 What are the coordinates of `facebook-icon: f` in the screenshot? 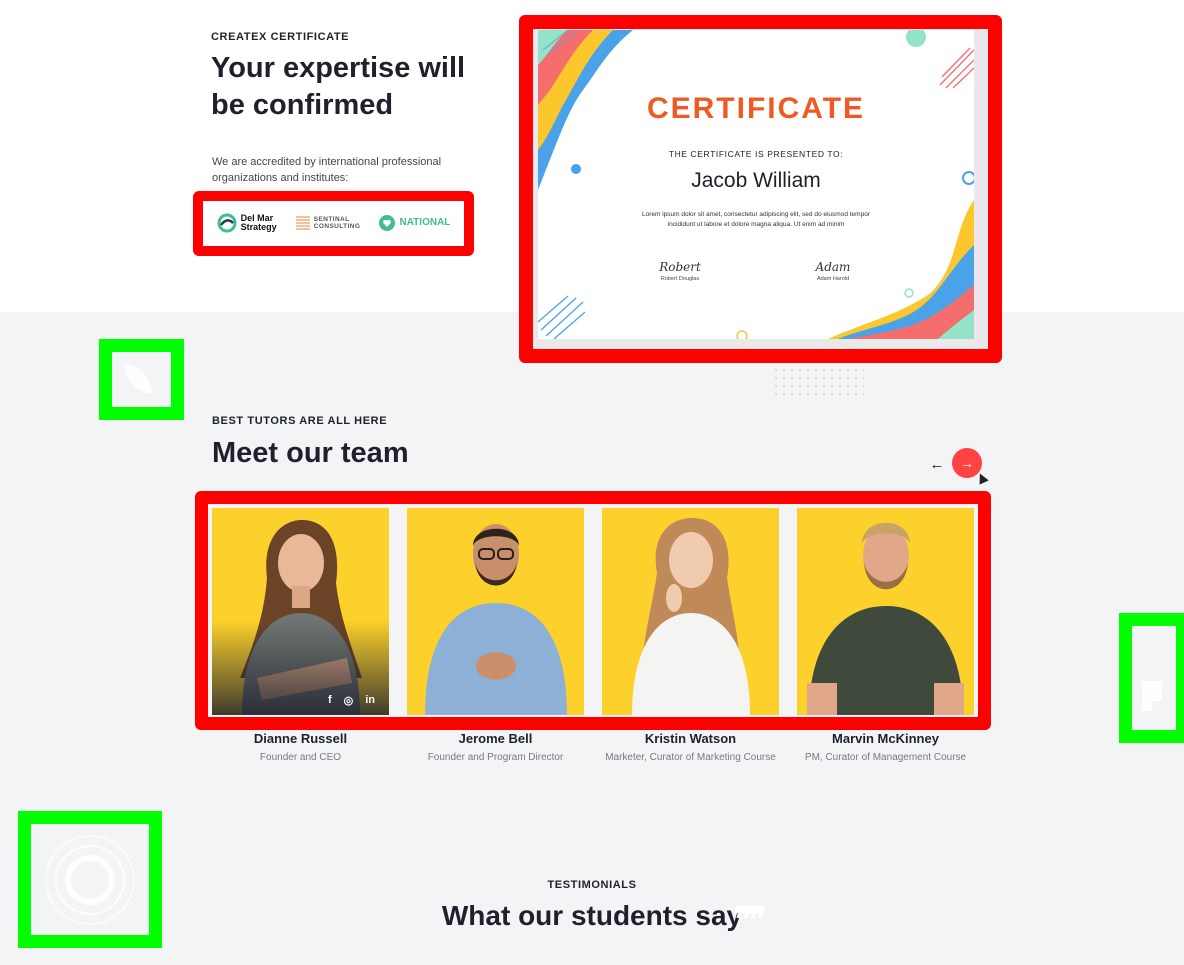 It's located at (330, 700).